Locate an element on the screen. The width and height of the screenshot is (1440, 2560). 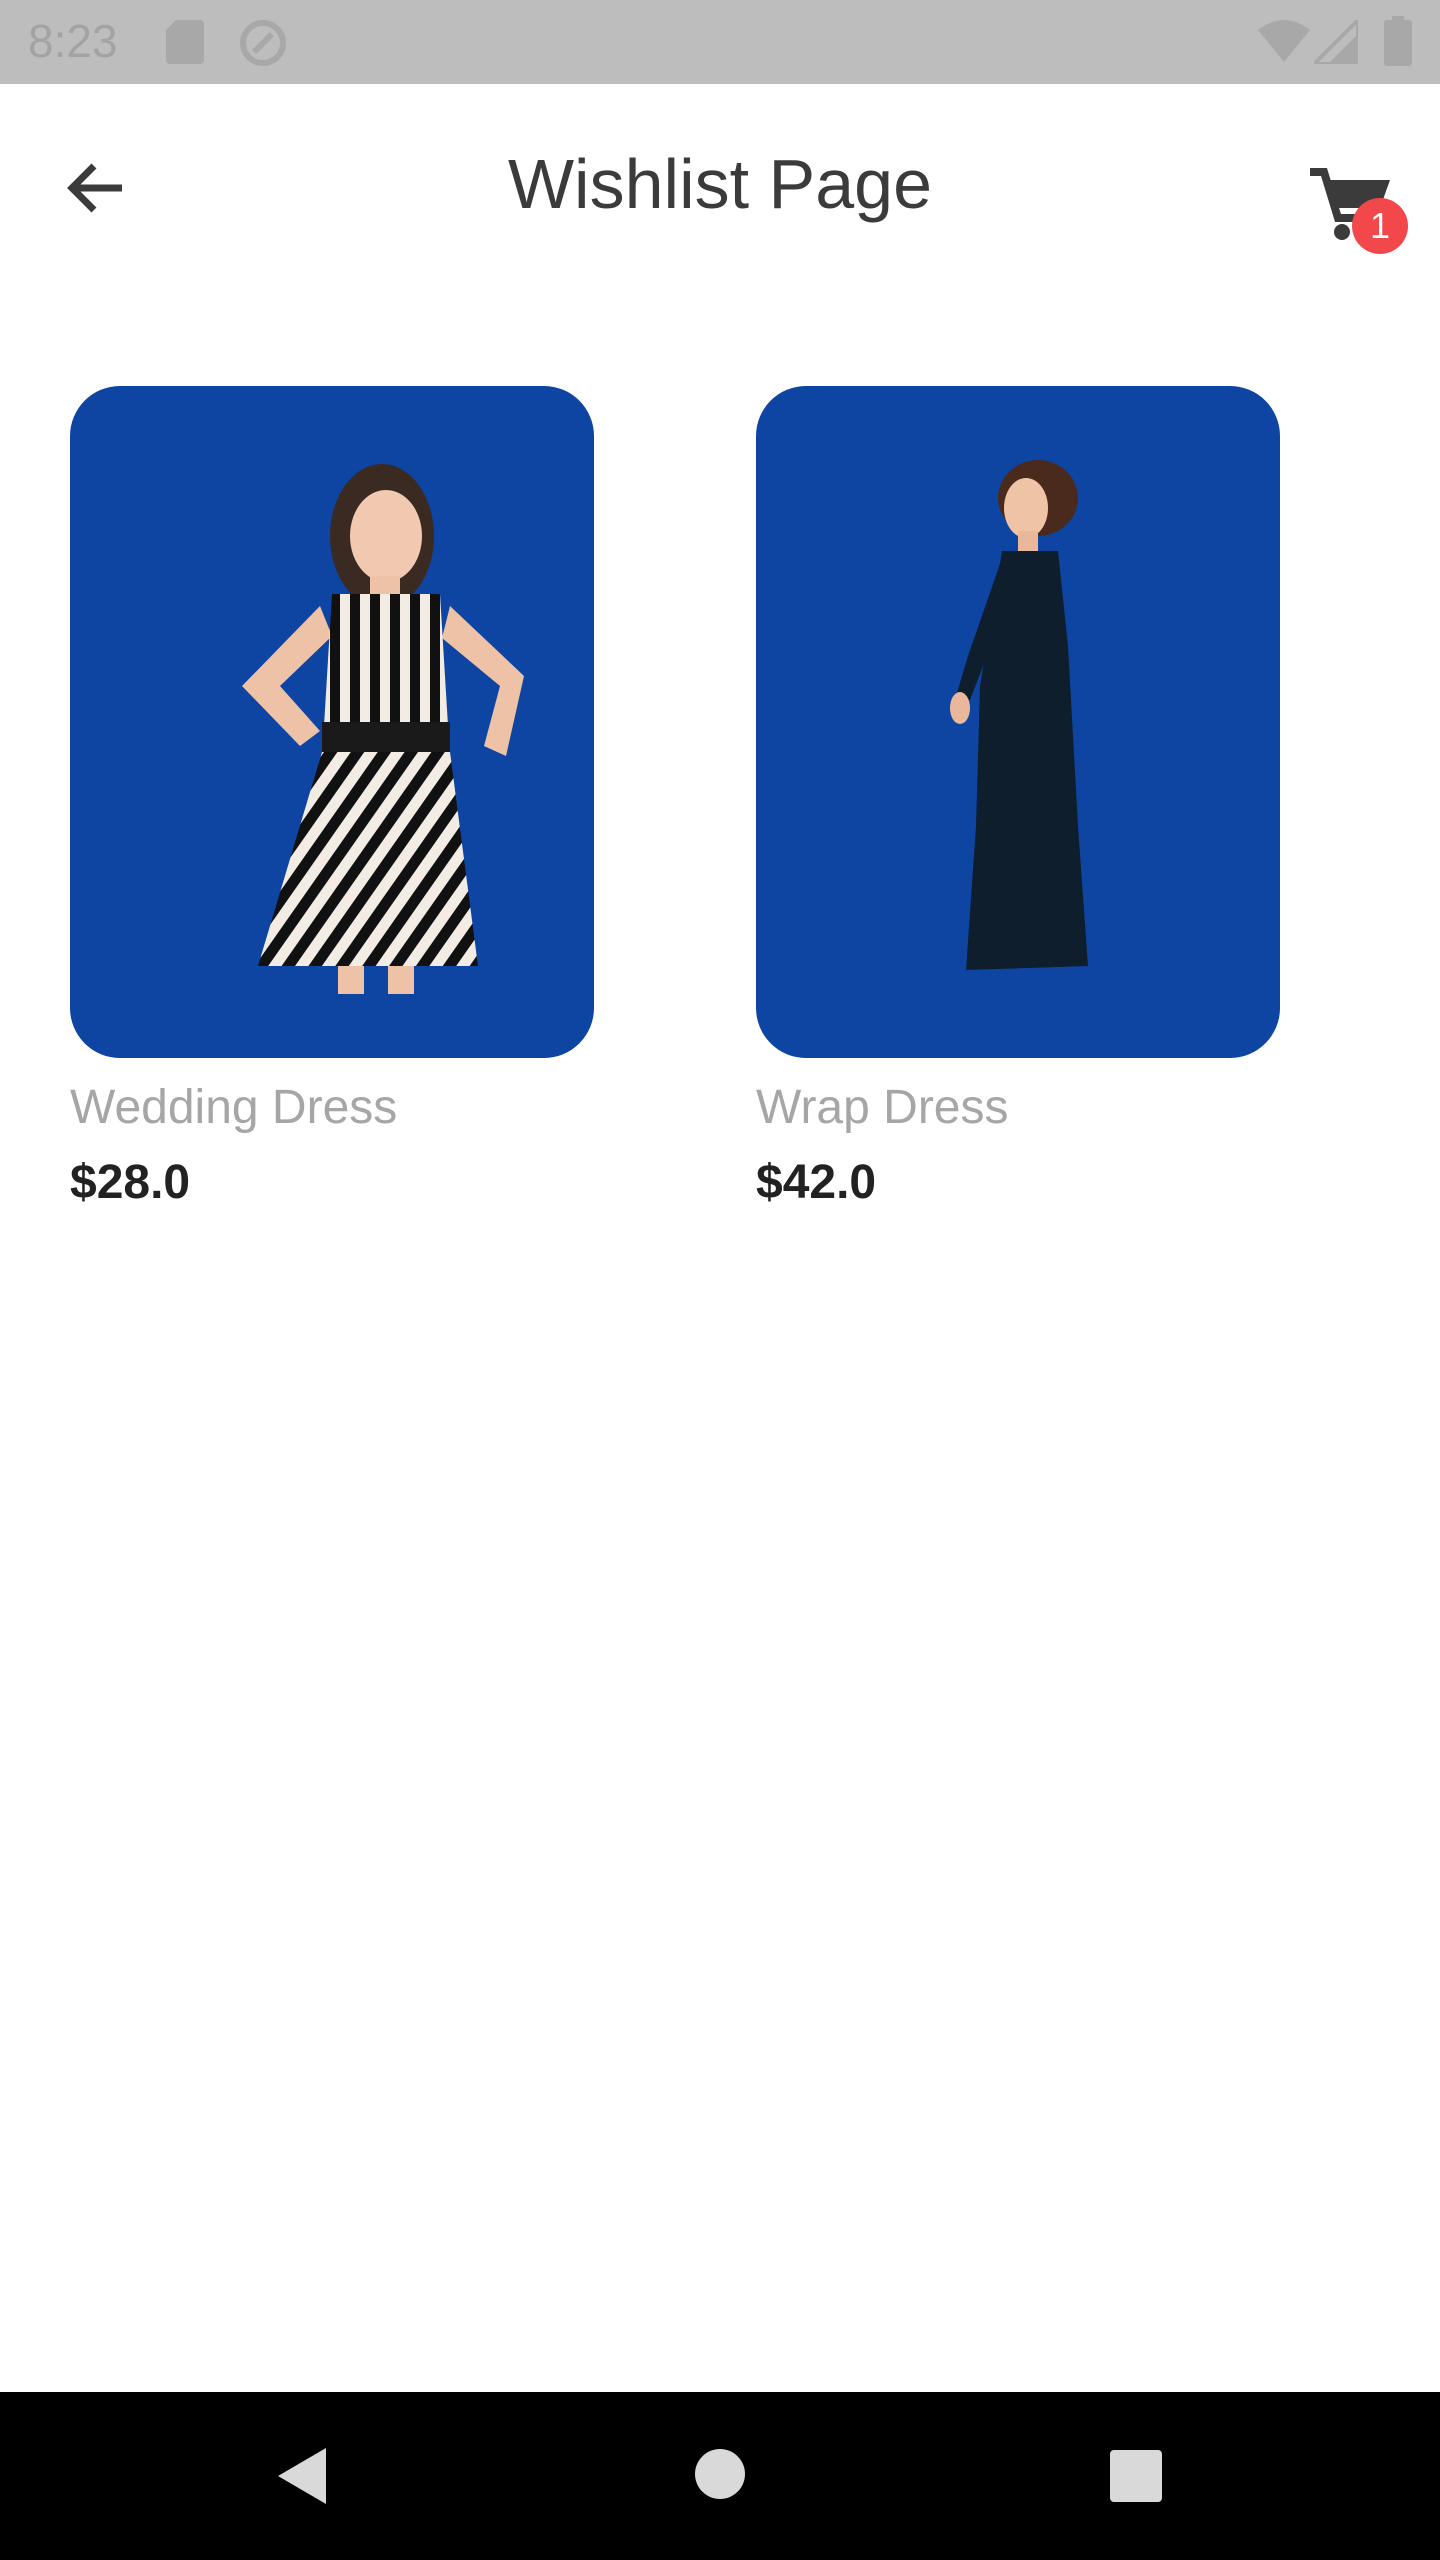
product-card-wedding-dress: Wedding Dress $28.0 is located at coordinates (332, 798).